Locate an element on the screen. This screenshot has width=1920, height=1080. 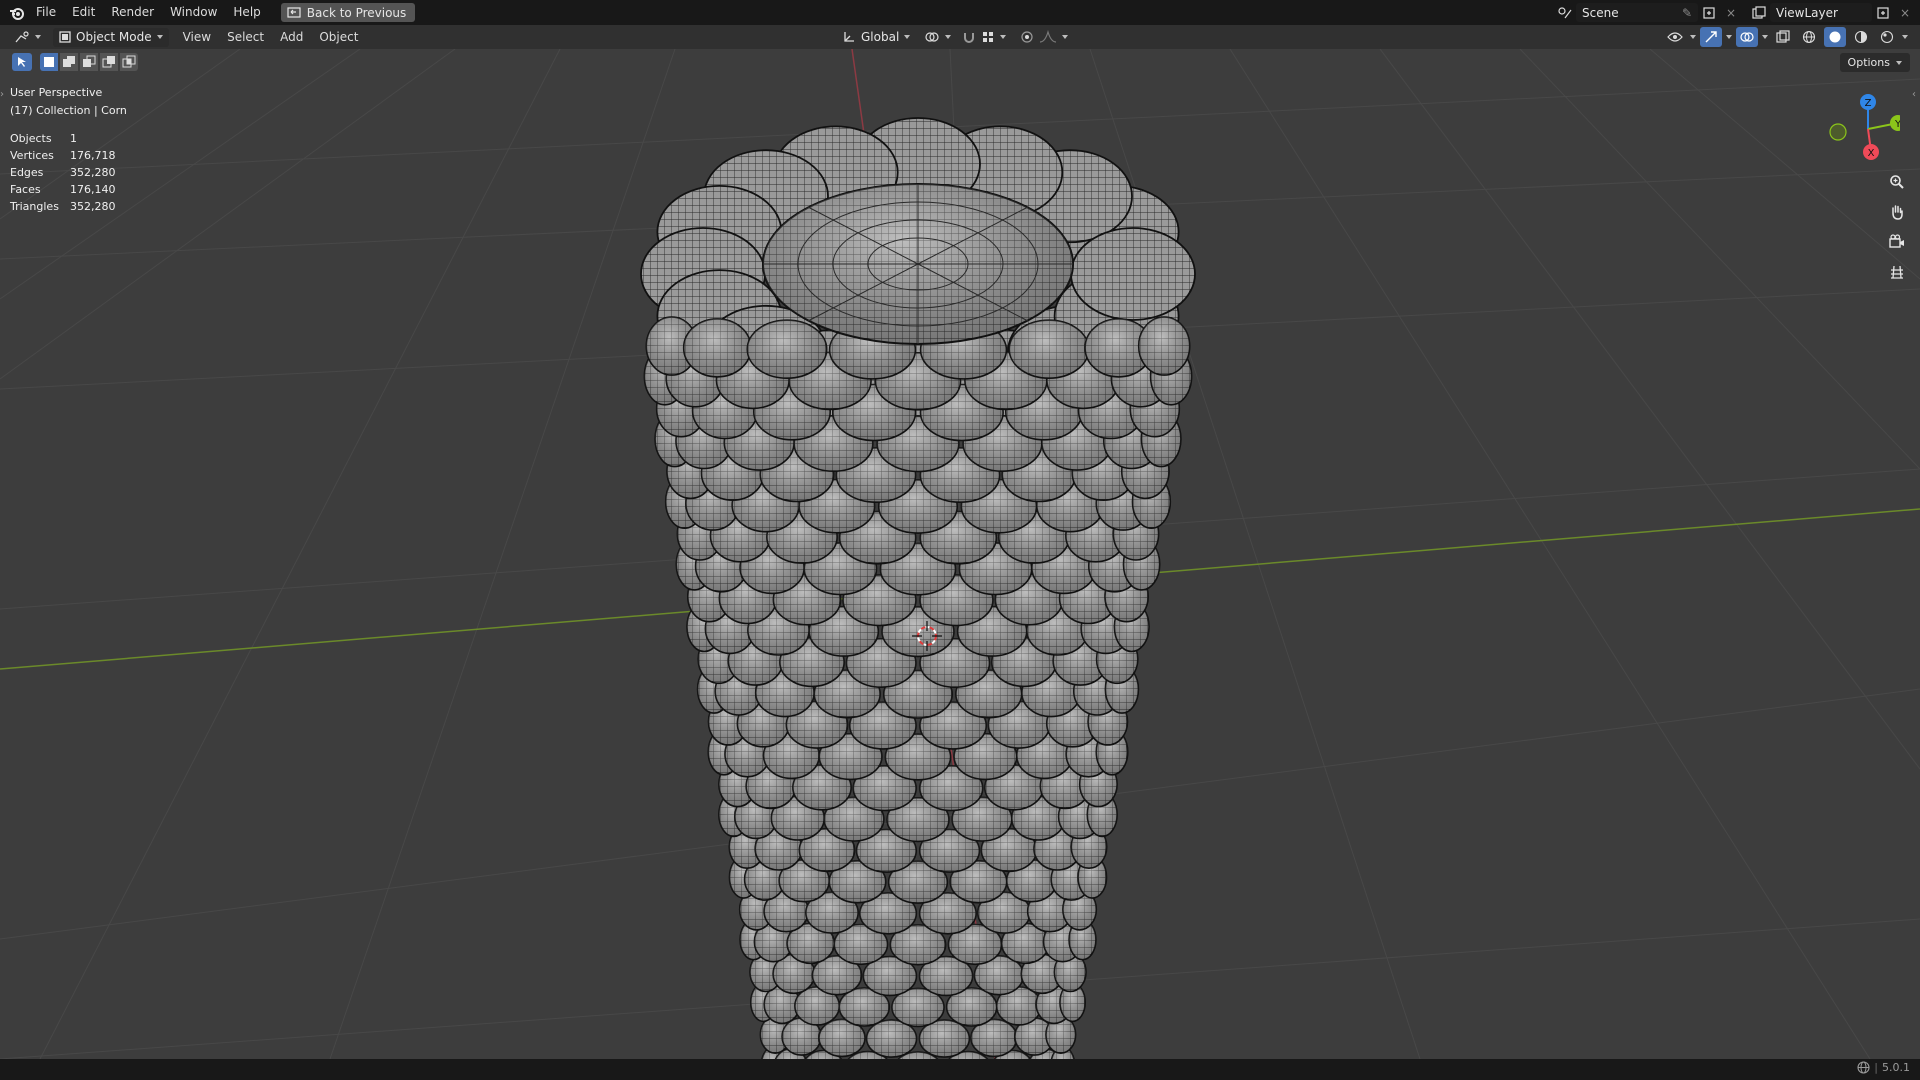
extend-selection-icon is located at coordinates (69, 62).